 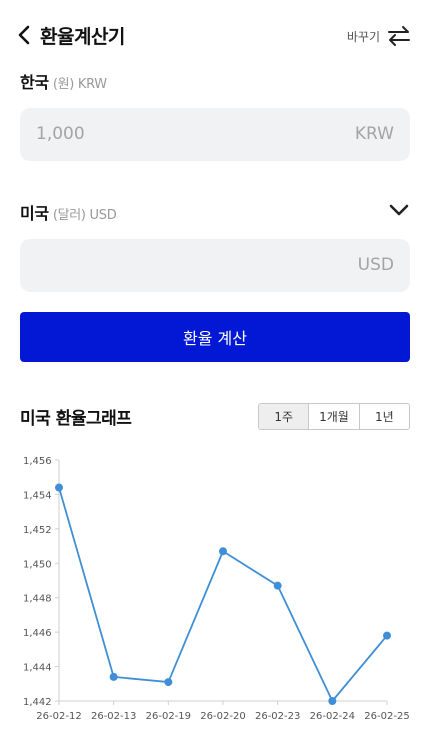 What do you see at coordinates (386, 716) in the screenshot?
I see `x-tick-label: 26-02-25` at bounding box center [386, 716].